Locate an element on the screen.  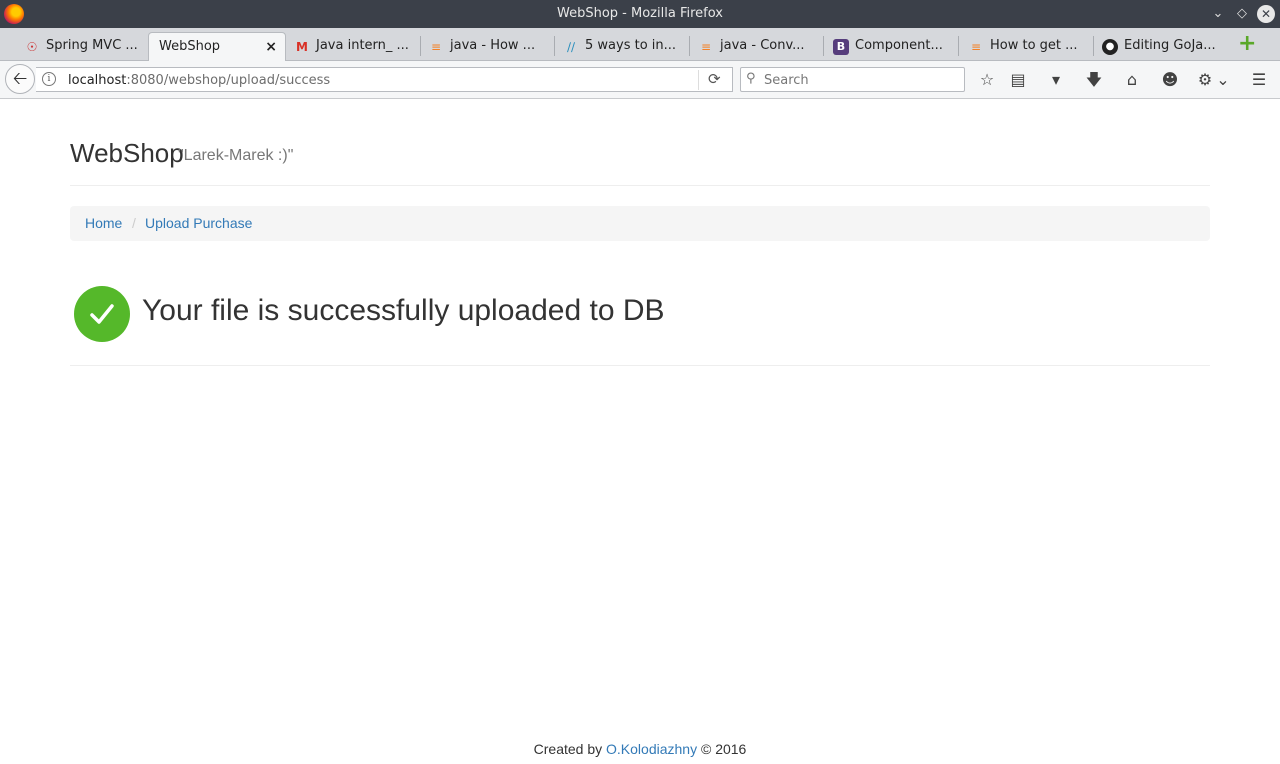
home-icon: ⌂ is located at coordinates (1132, 80).